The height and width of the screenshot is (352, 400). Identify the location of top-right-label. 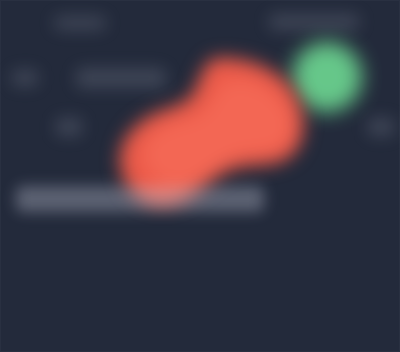
(314, 22).